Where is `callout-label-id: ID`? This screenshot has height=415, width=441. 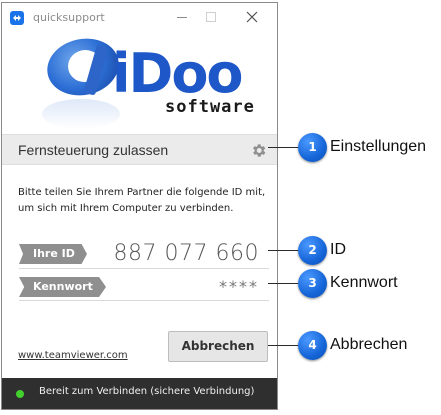
callout-label-id: ID is located at coordinates (338, 249).